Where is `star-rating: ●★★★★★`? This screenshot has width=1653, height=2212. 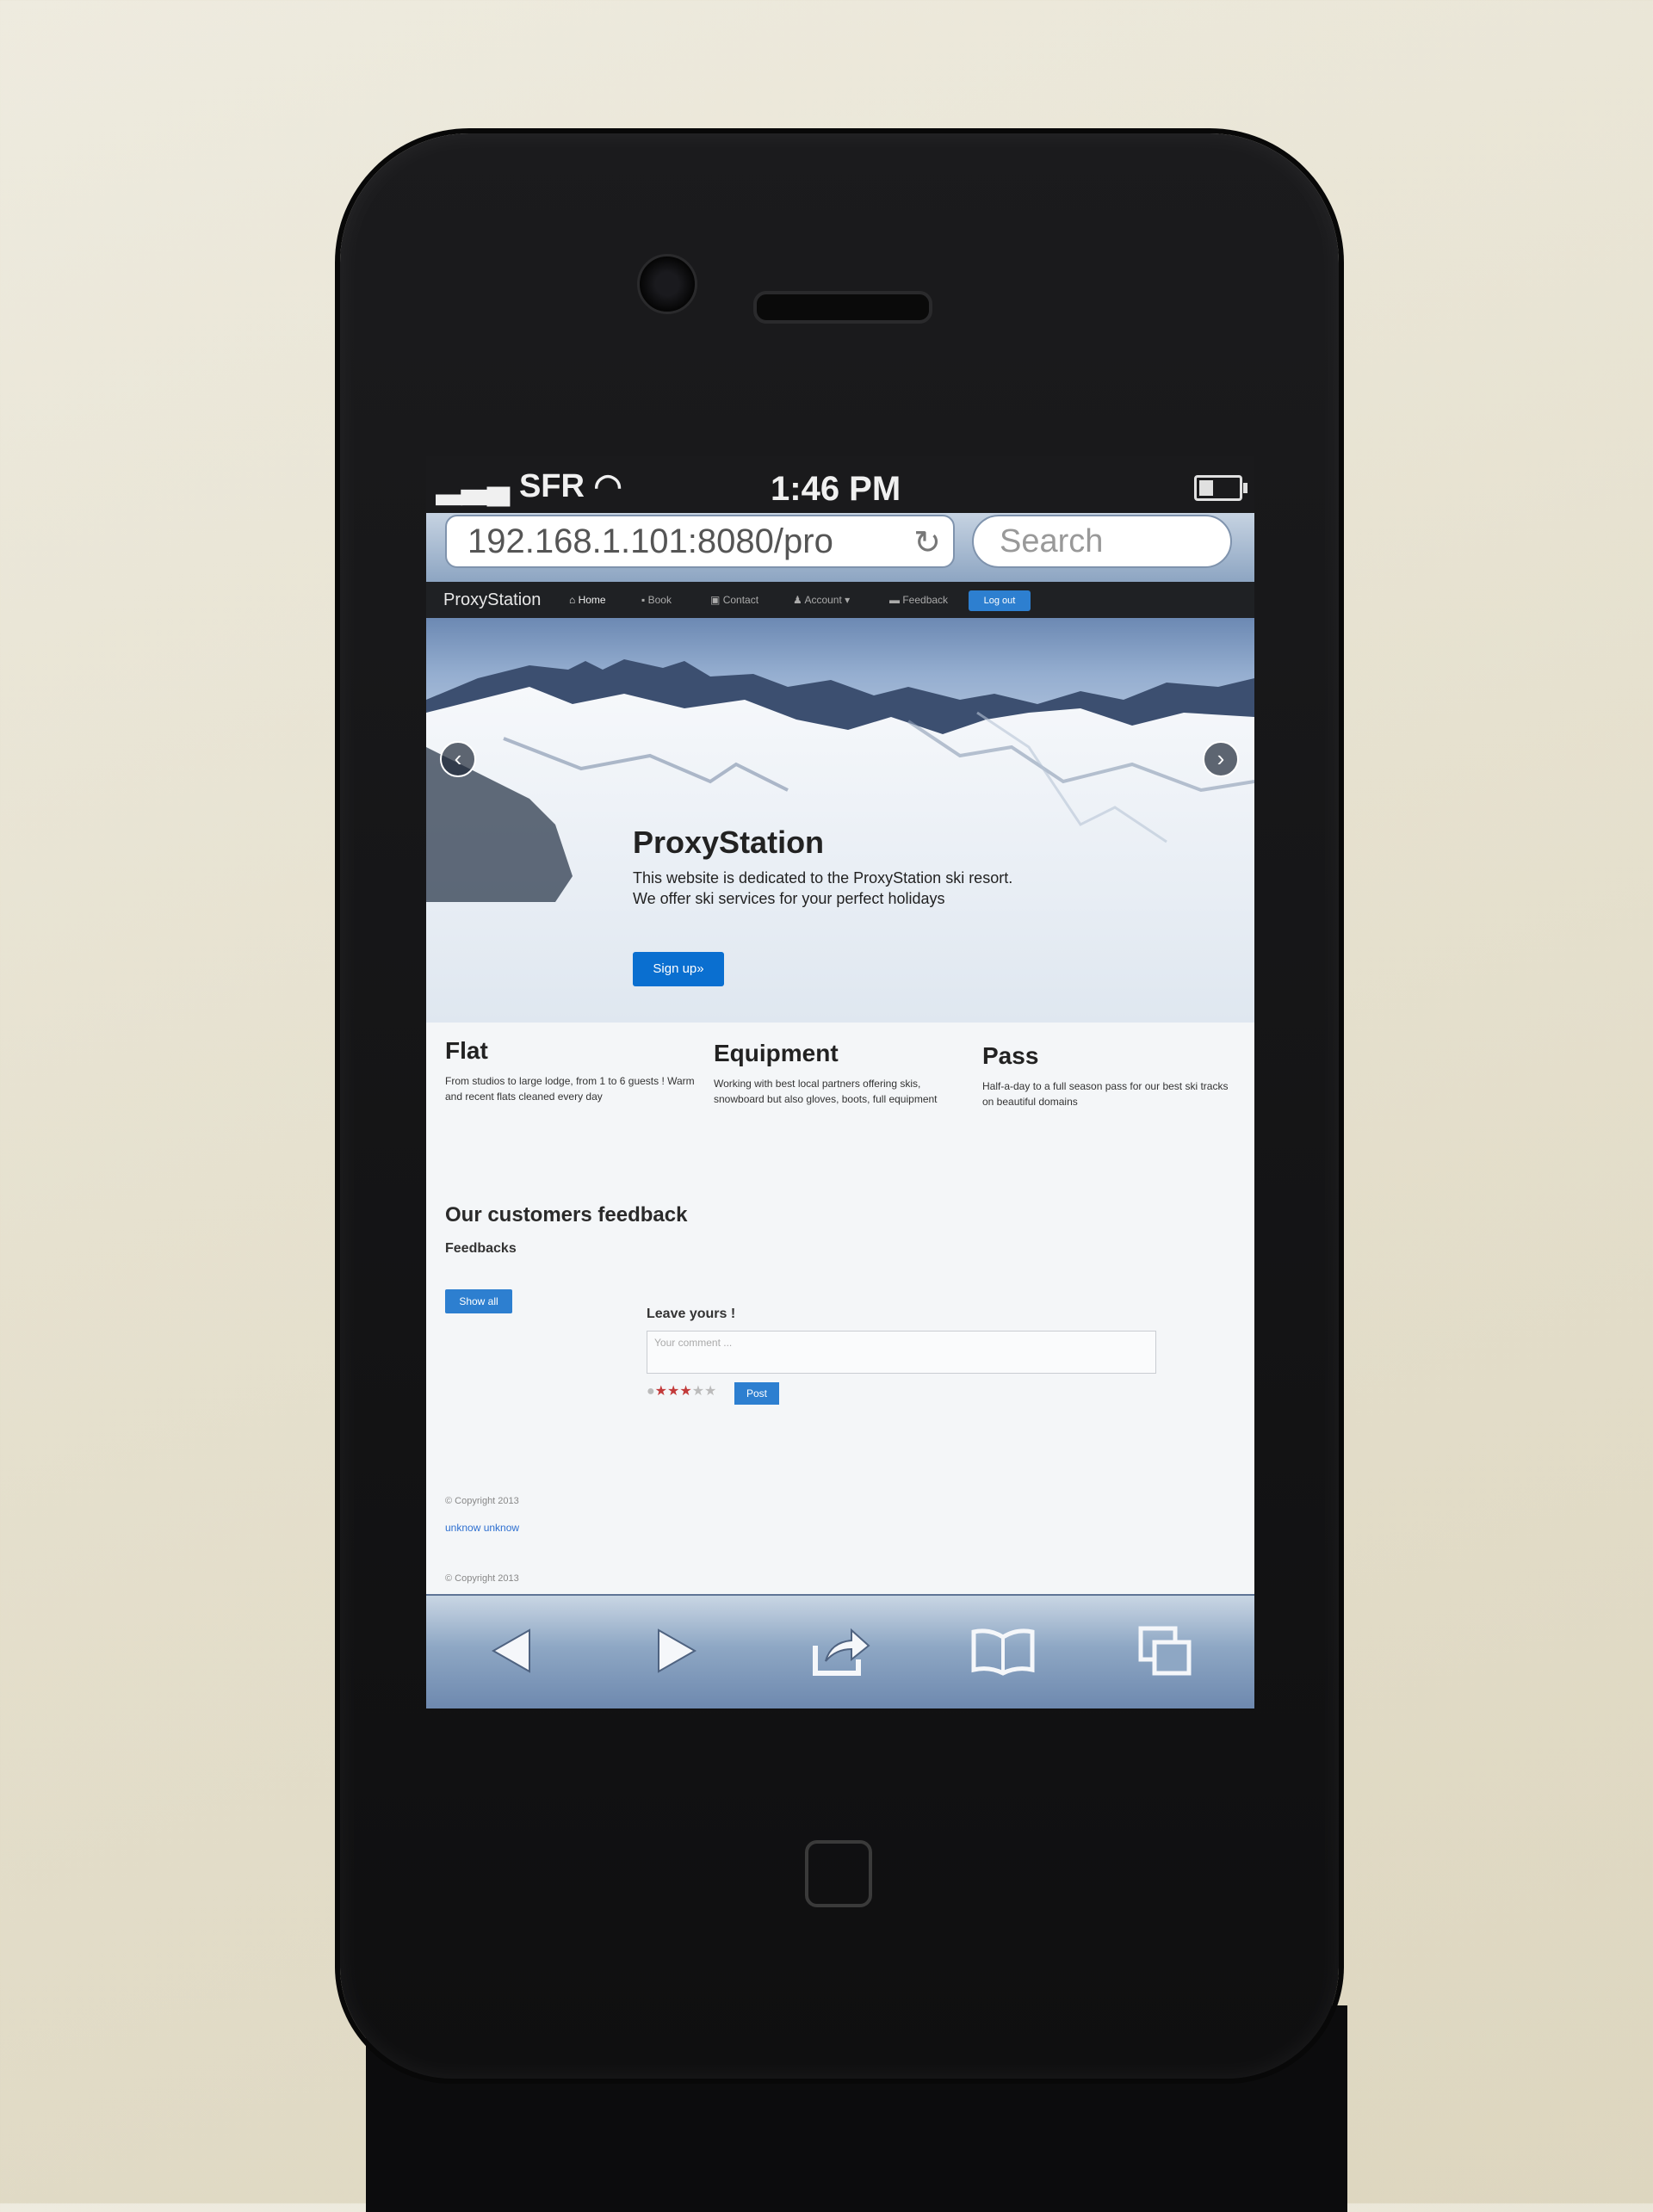 star-rating: ●★★★★★ is located at coordinates (681, 1392).